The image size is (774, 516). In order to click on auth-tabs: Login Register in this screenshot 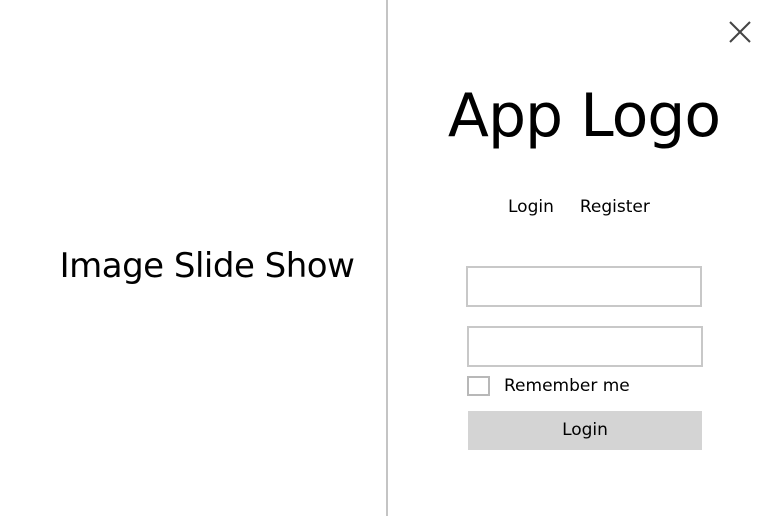, I will do `click(579, 207)`.